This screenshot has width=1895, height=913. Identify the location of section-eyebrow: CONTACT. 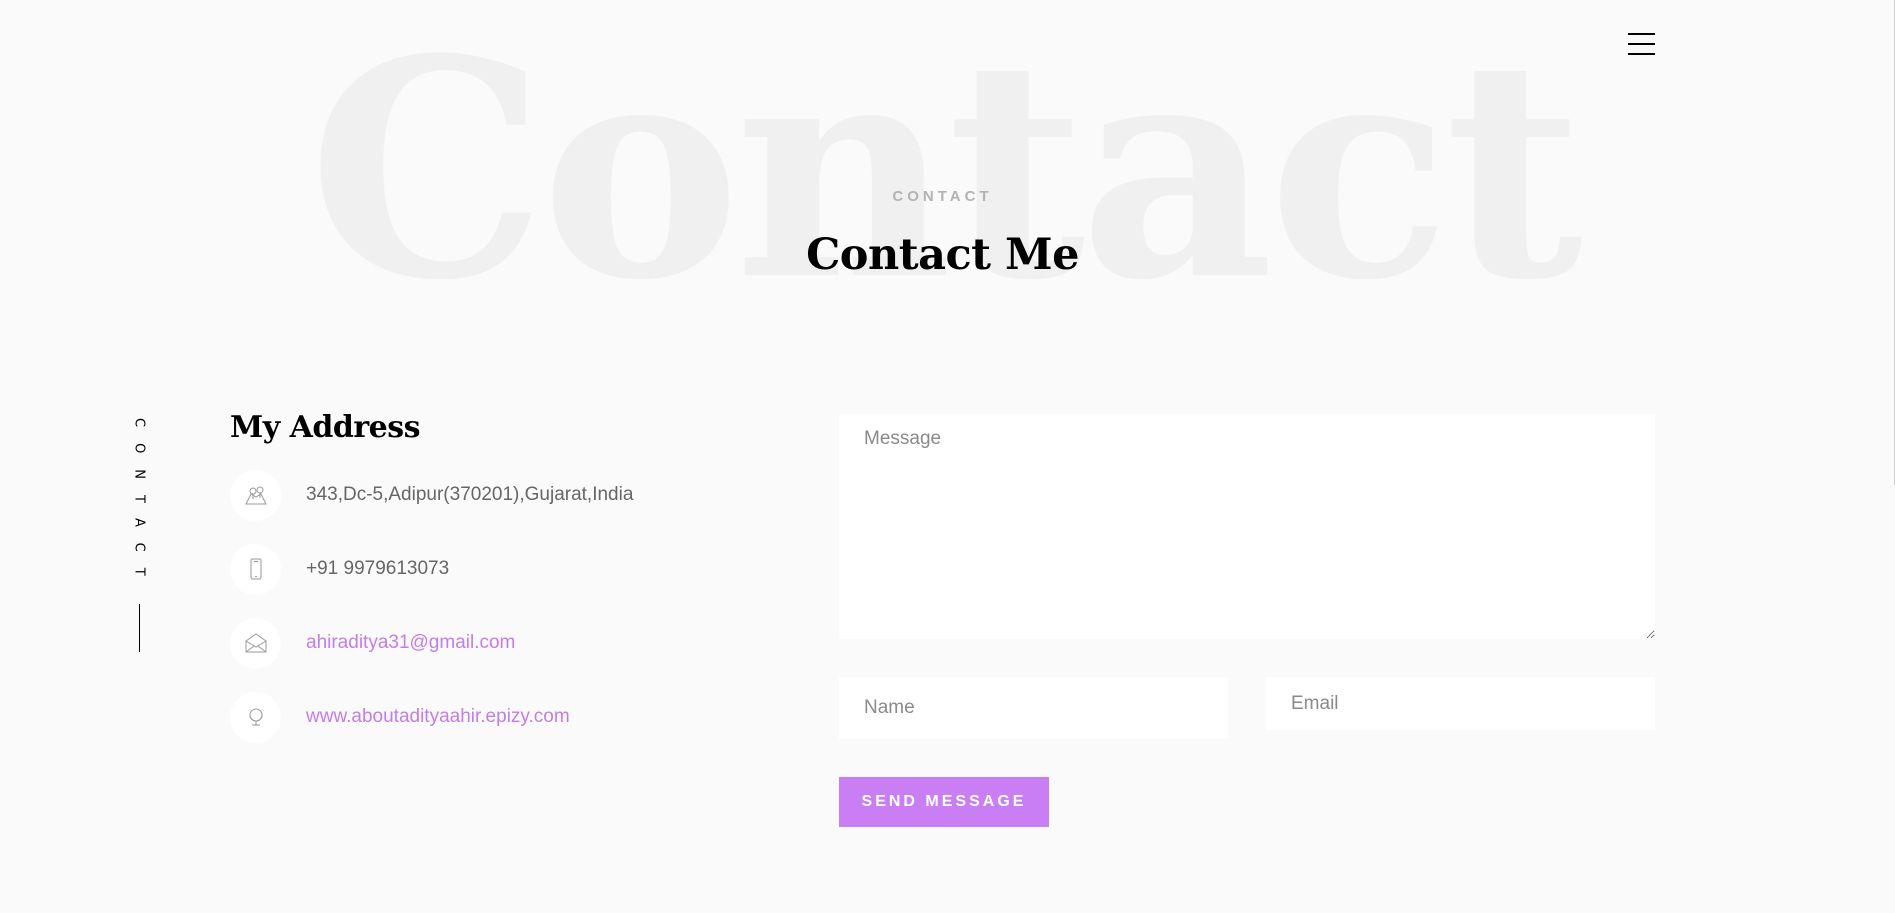
(942, 196).